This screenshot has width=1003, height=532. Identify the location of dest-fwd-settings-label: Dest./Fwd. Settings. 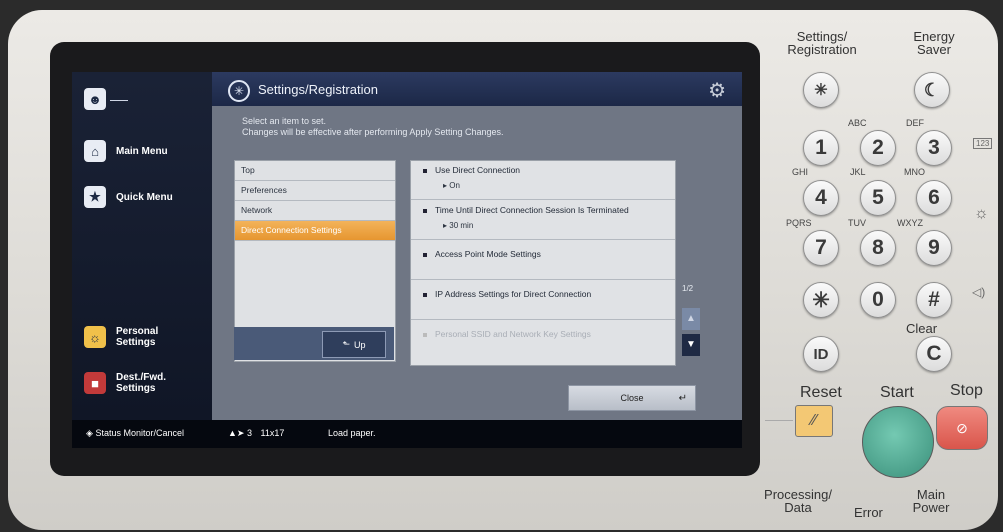
(141, 383).